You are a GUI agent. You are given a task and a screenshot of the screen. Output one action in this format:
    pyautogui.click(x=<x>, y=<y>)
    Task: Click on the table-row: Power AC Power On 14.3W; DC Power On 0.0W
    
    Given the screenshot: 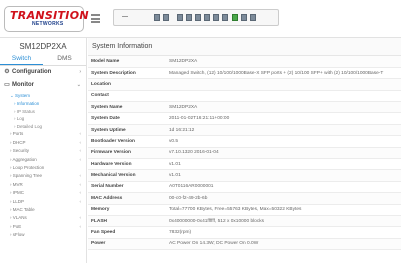 What is the action you would take?
    pyautogui.click(x=244, y=244)
    